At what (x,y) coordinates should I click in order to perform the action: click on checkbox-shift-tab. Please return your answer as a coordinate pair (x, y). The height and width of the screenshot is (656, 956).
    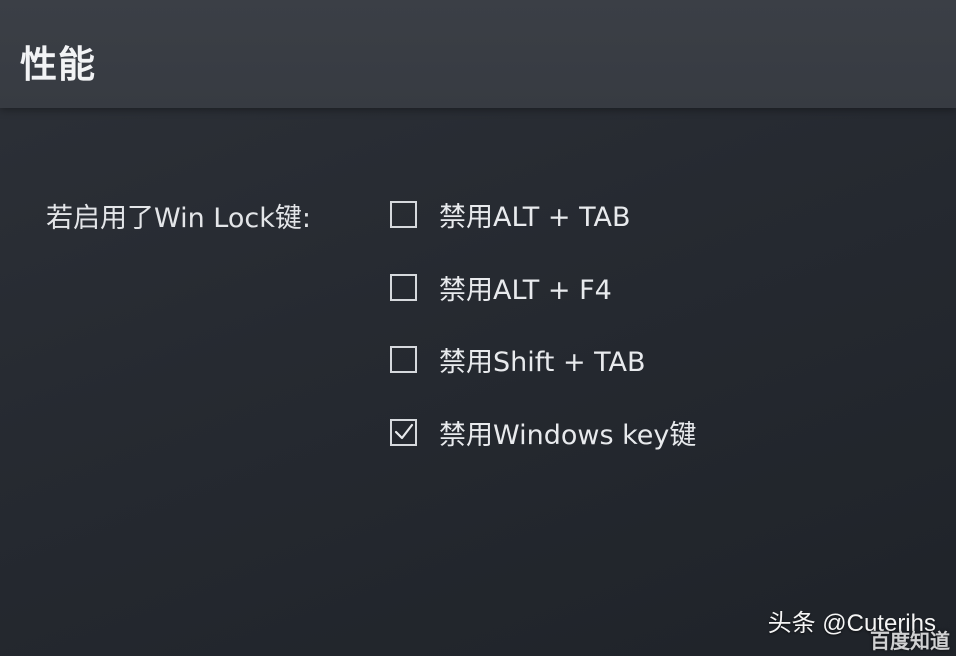
    Looking at the image, I should click on (403, 359).